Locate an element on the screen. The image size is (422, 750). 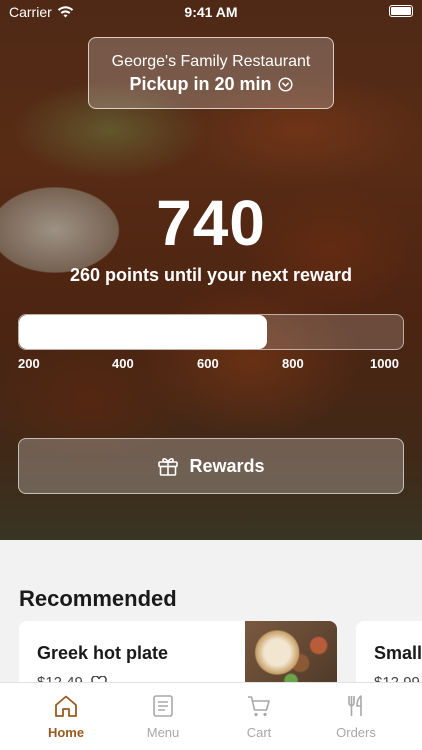
status-bar: Carrier 9:41 AM is located at coordinates (211, 12).